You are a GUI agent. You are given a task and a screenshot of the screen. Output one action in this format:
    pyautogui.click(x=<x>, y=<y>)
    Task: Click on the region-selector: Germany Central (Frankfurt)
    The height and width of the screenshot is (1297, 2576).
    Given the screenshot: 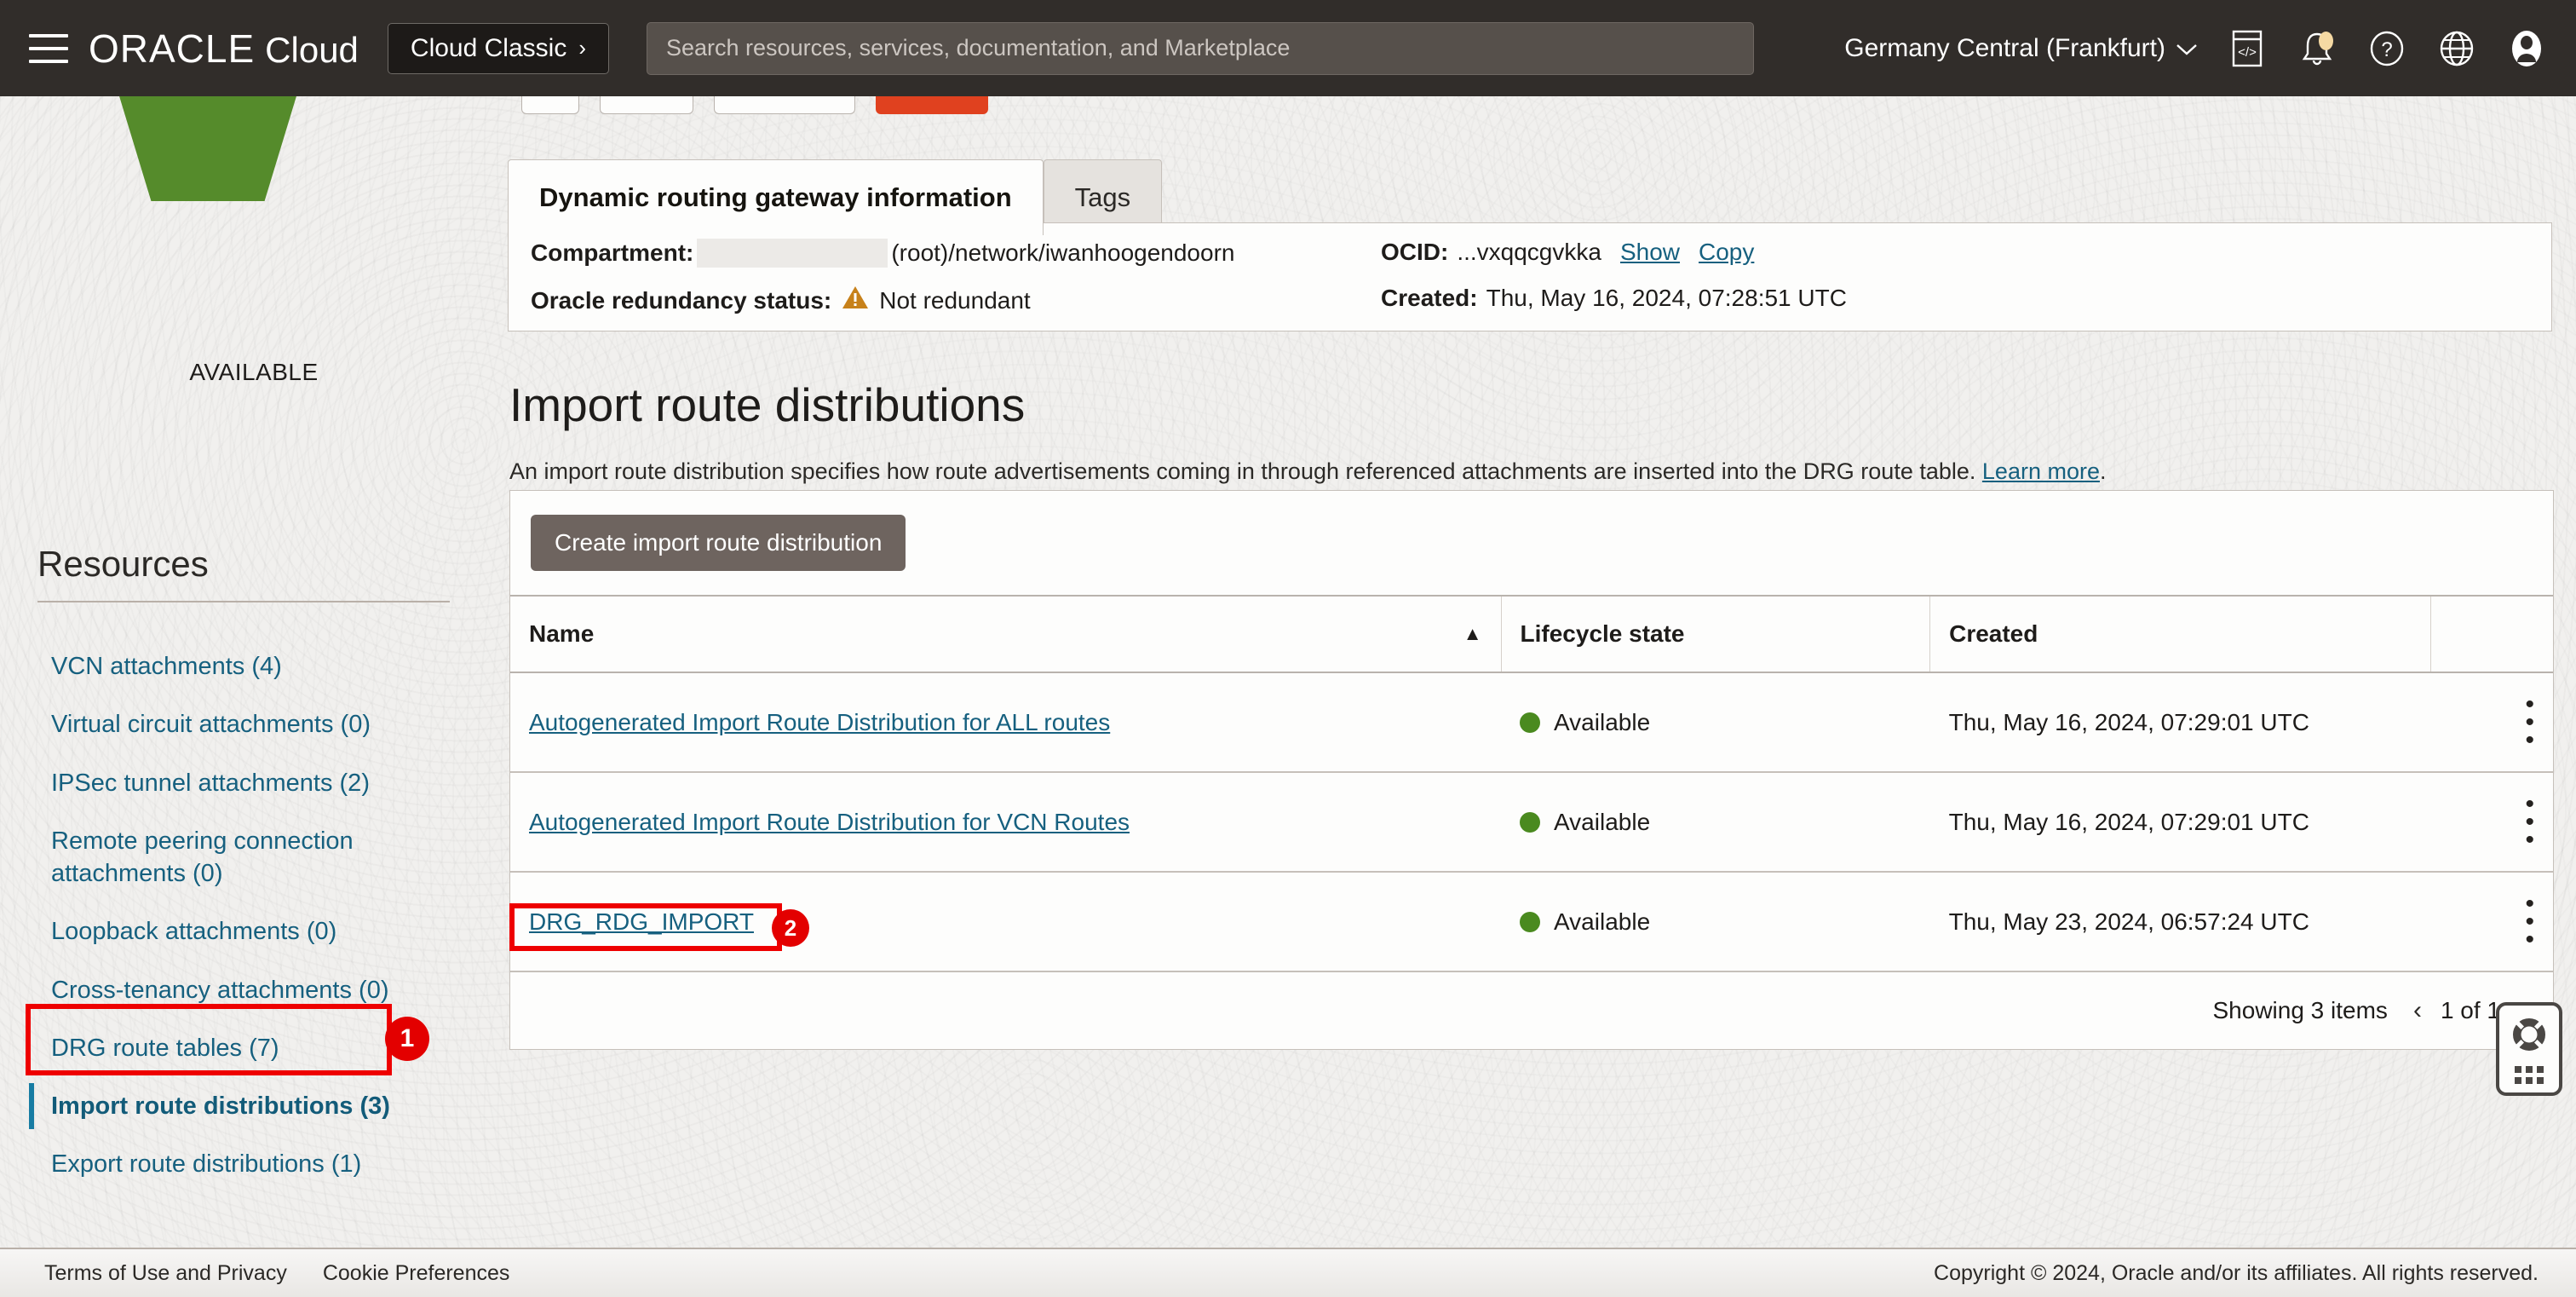 What is the action you would take?
    pyautogui.click(x=2021, y=48)
    